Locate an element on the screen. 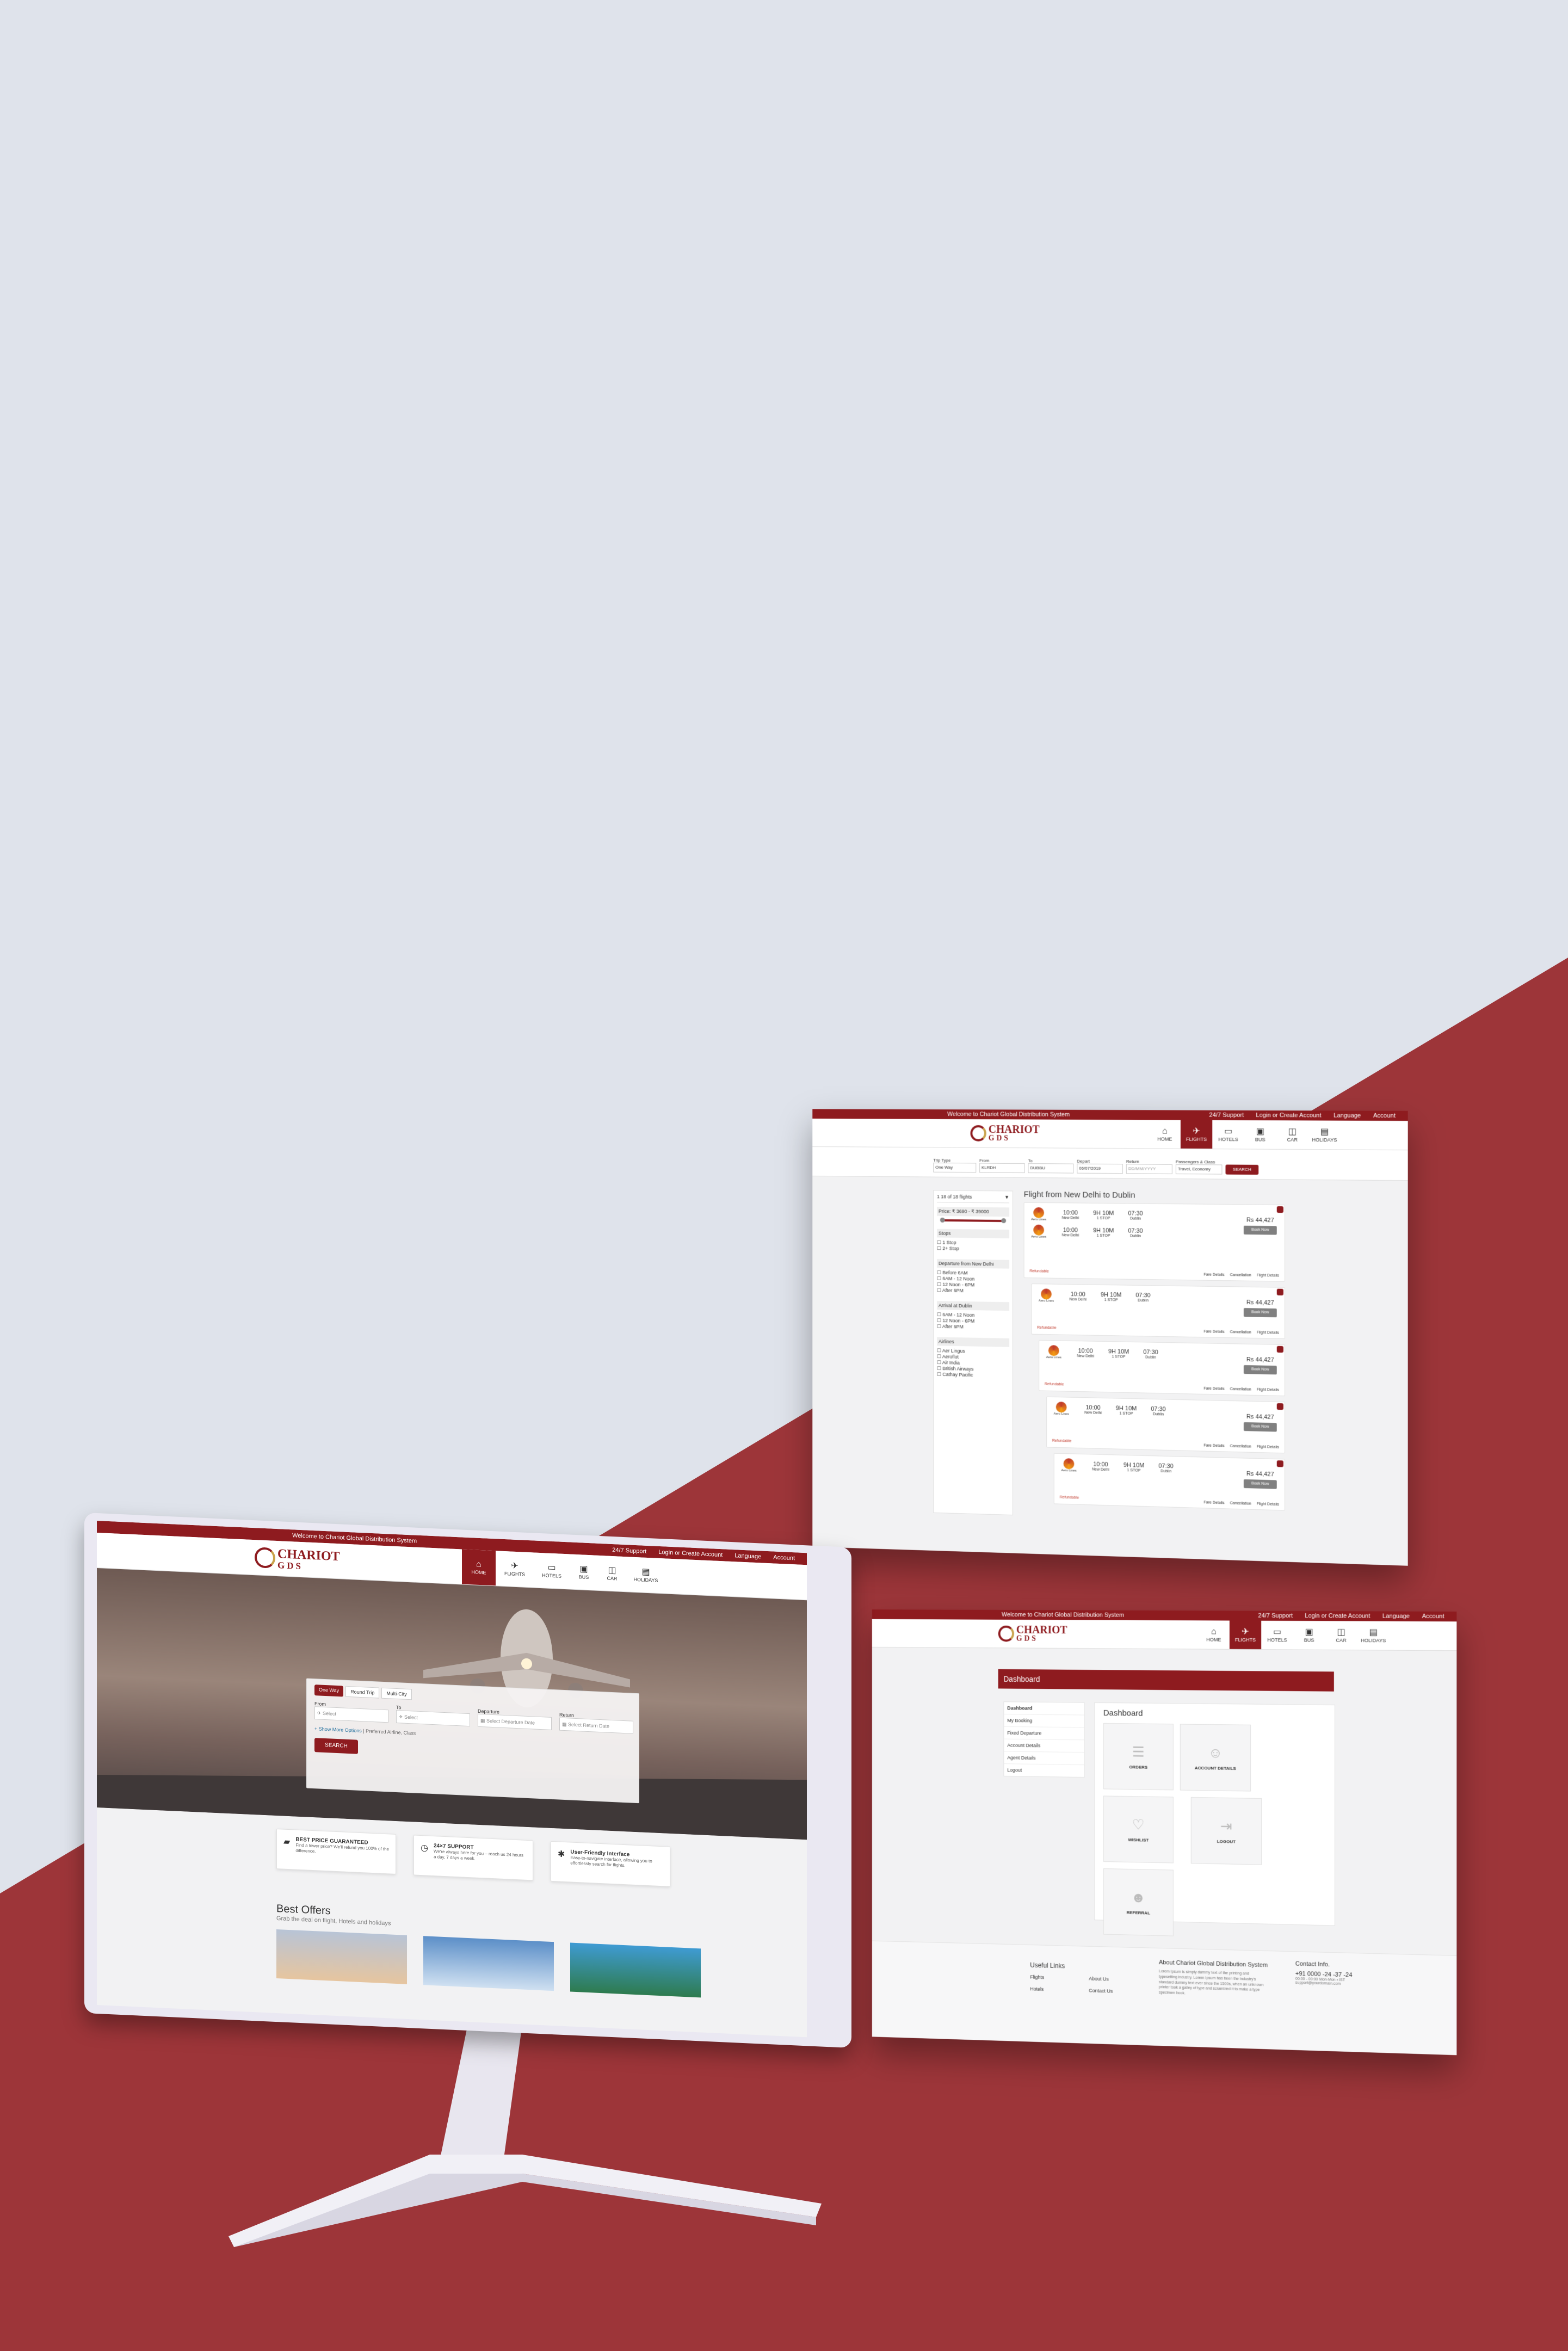  plane-icon: ✈ is located at coordinates (514, 1567).